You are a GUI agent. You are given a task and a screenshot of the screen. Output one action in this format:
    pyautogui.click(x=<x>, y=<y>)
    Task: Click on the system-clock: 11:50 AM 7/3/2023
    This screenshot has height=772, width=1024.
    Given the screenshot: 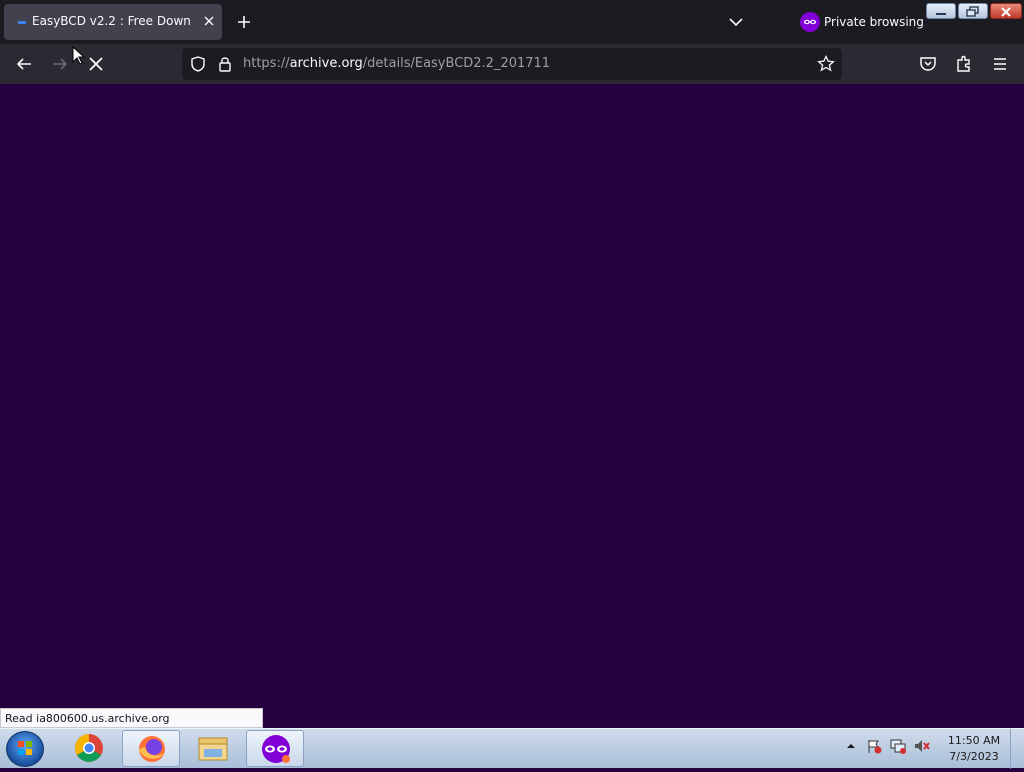 What is the action you would take?
    pyautogui.click(x=974, y=749)
    